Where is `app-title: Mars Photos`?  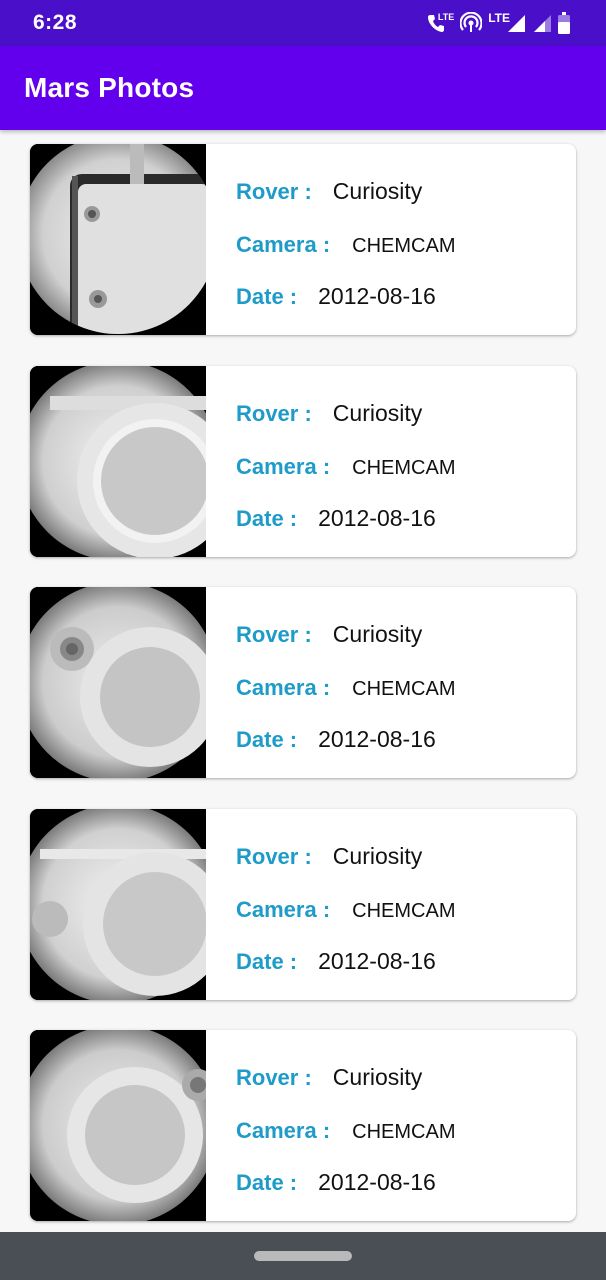 app-title: Mars Photos is located at coordinates (109, 87).